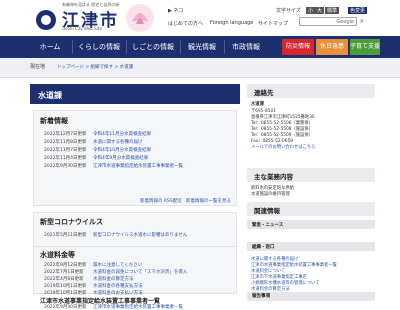 The height and width of the screenshot is (310, 400). Describe the element at coordinates (140, 235) in the screenshot. I see `corona-link: 新型コロナウイルス水道水に影響はありません` at that location.